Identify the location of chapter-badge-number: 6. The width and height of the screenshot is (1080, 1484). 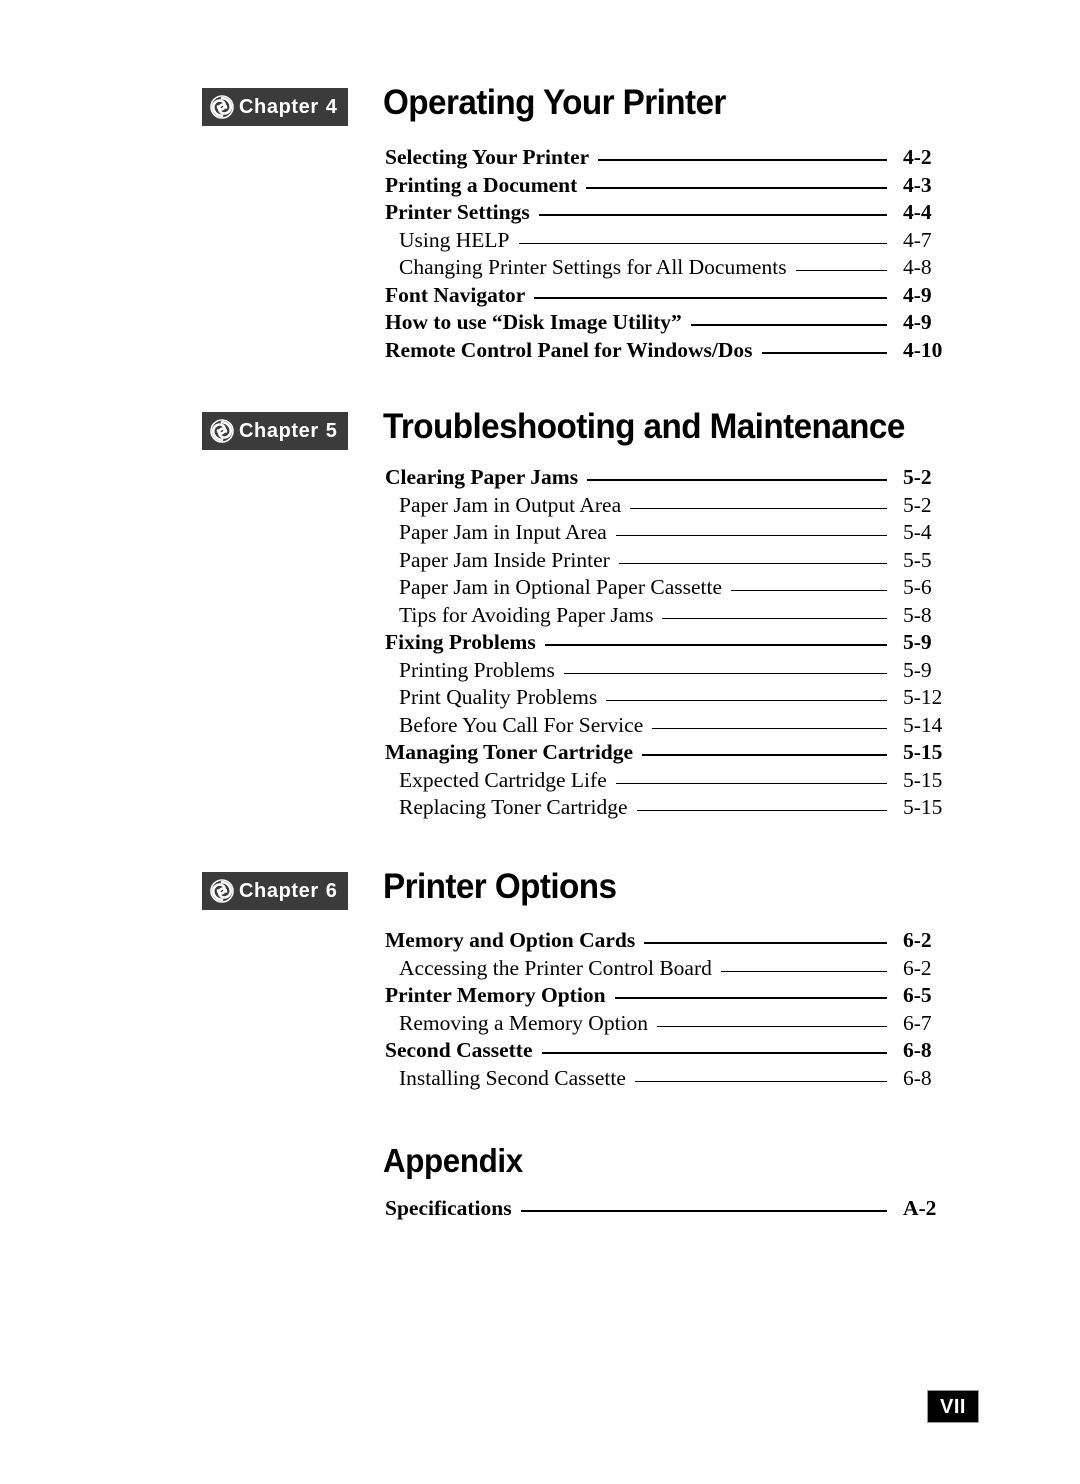
(331, 891).